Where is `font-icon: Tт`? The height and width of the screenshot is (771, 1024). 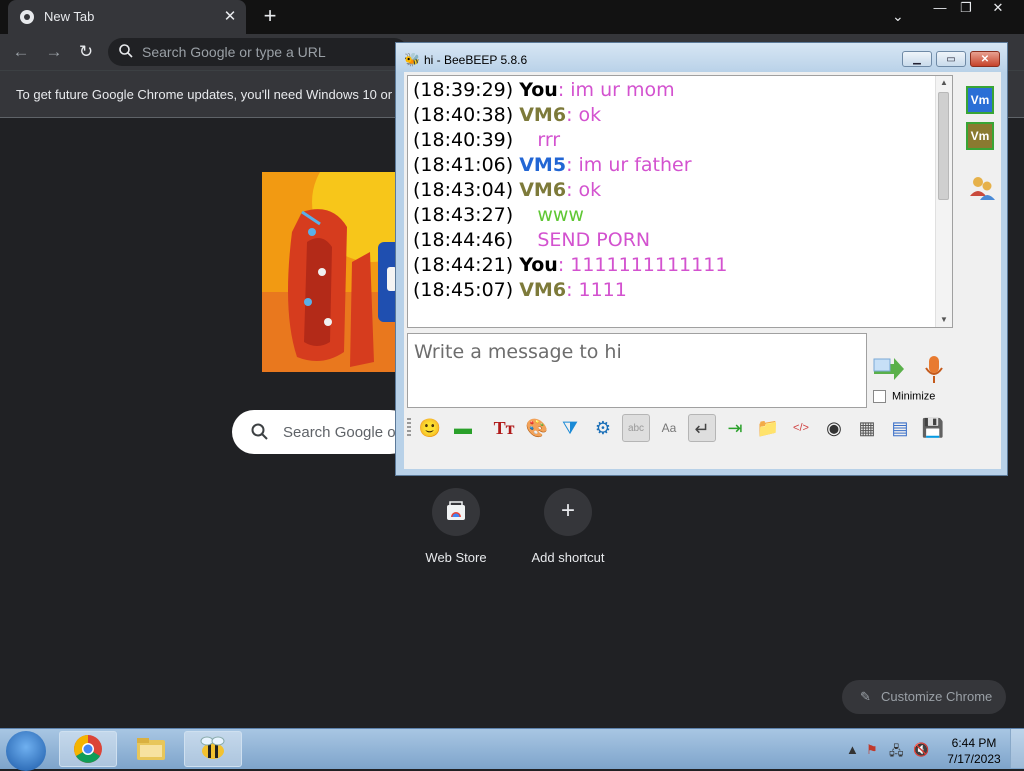
font-icon: Tт is located at coordinates (504, 428).